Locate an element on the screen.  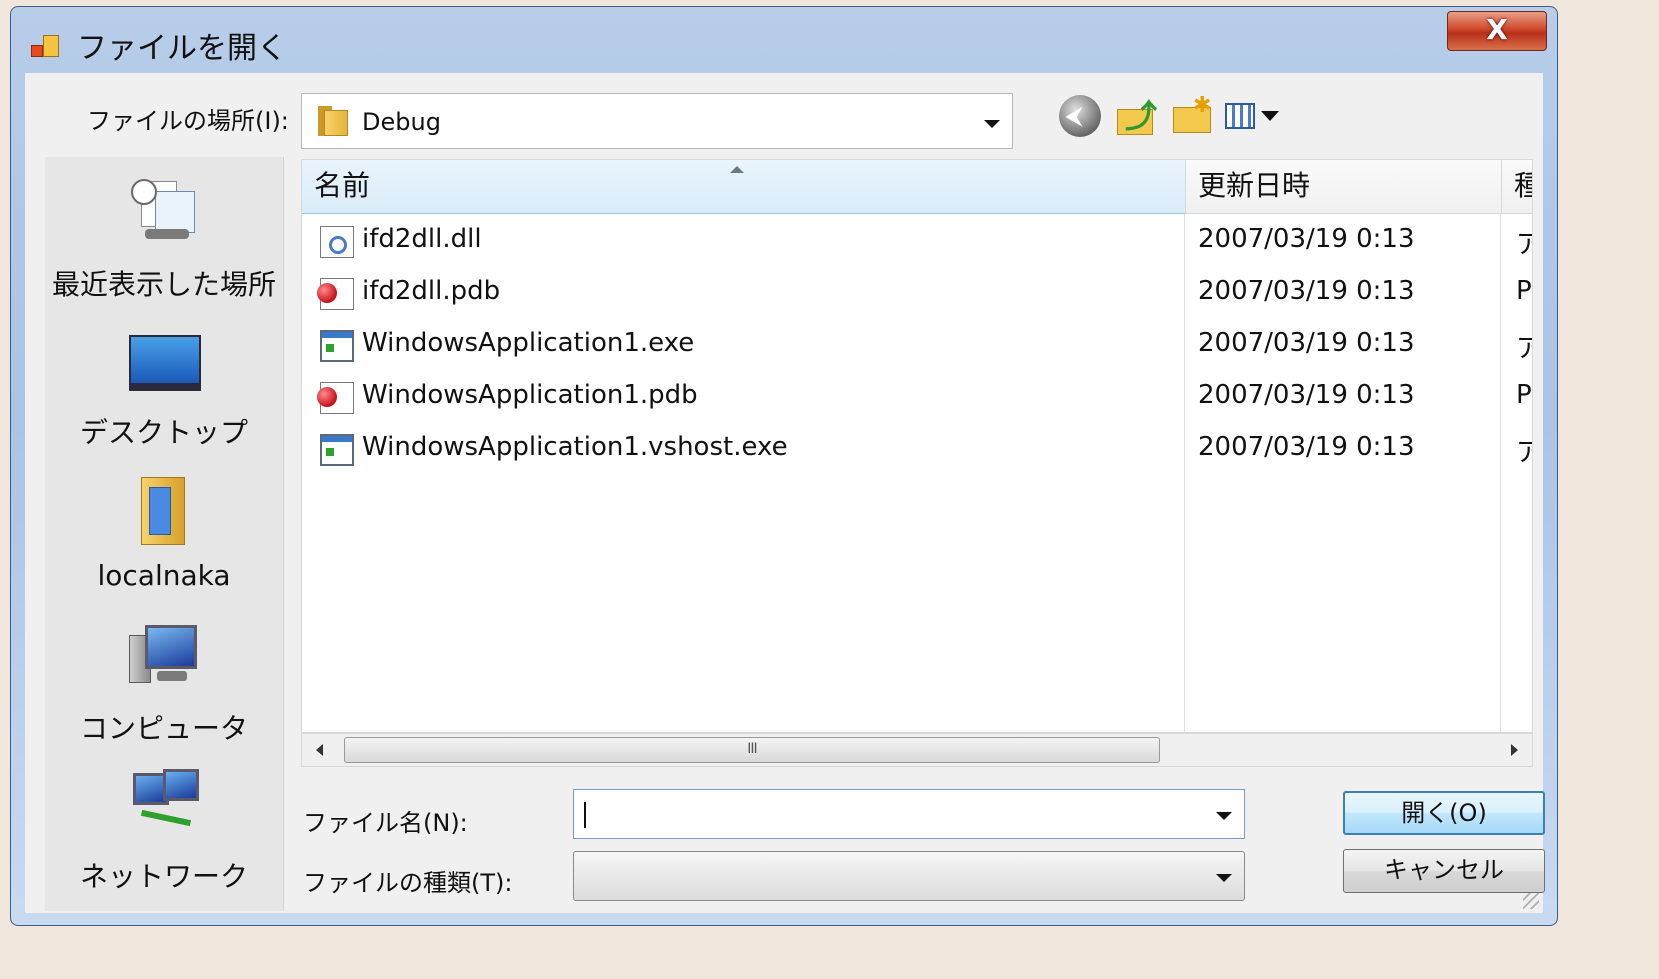
location-label: ファイルの場所(I): is located at coordinates (188, 121).